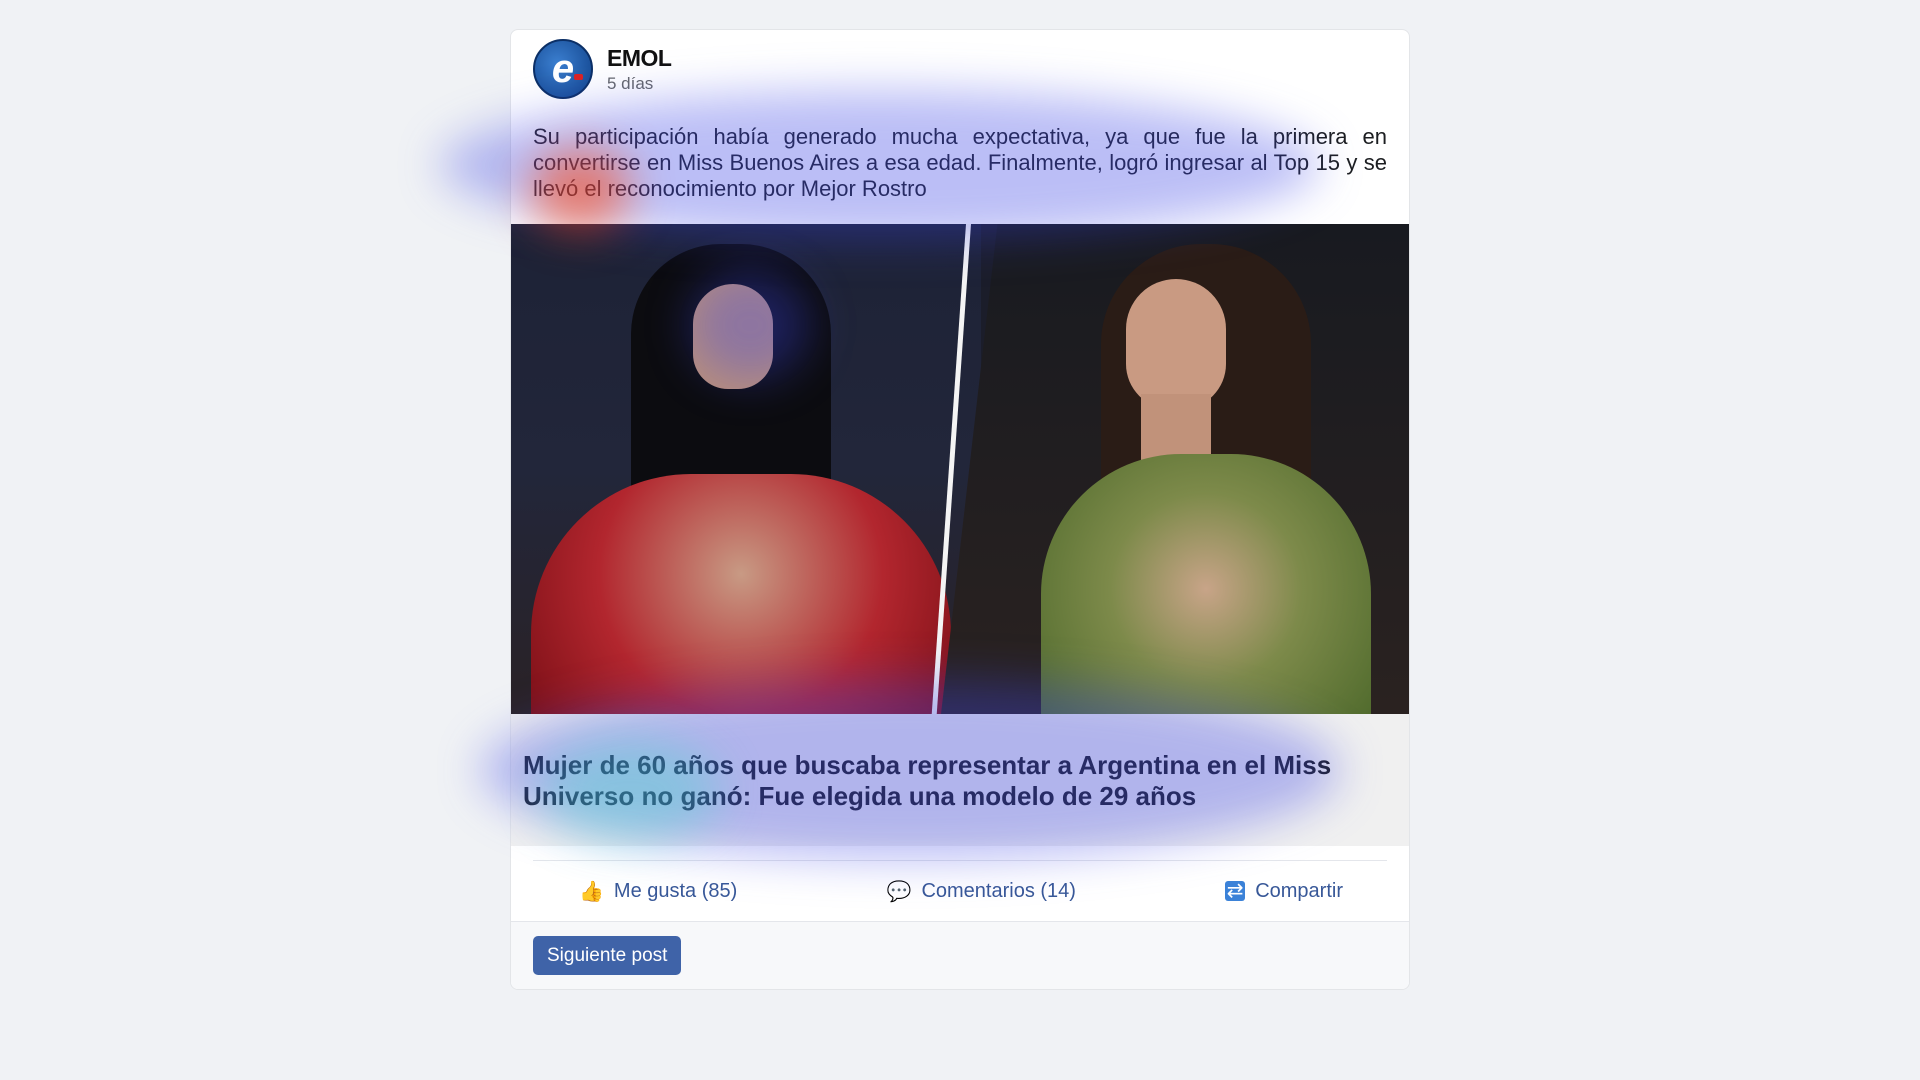 Image resolution: width=1920 pixels, height=1080 pixels. I want to click on comment-label: Comentarios (14), so click(998, 890).